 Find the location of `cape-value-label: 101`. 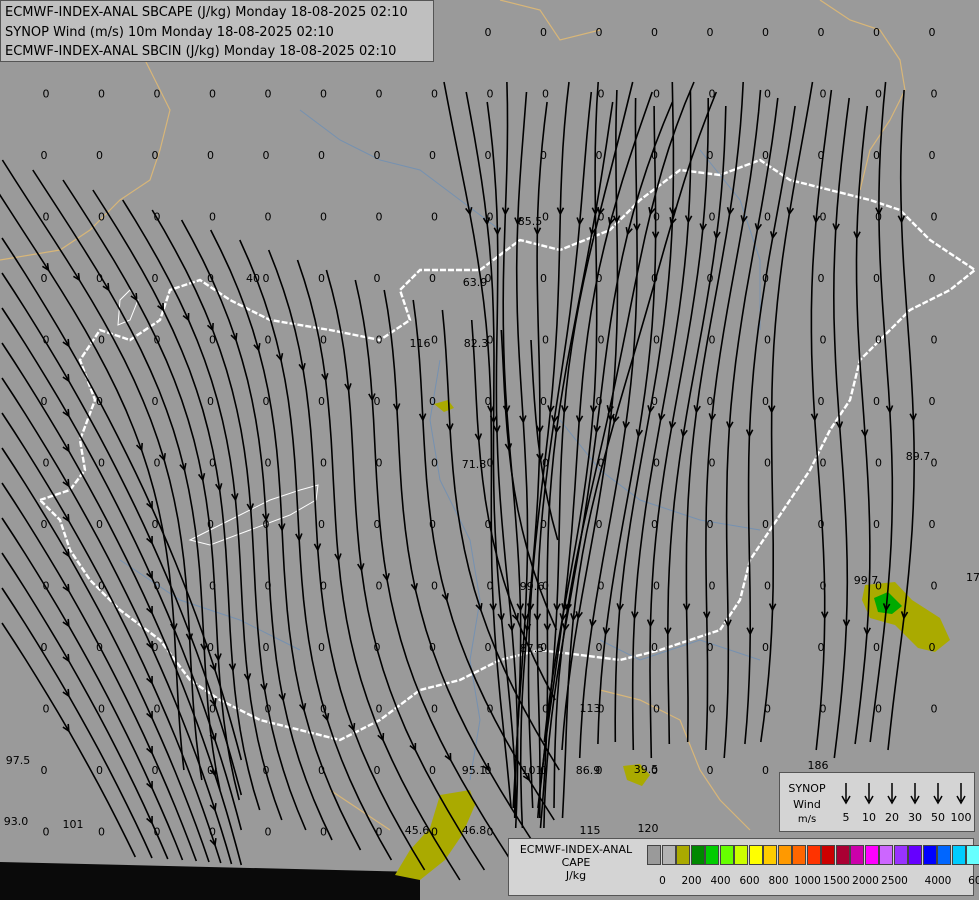

cape-value-label: 101 is located at coordinates (73, 824).